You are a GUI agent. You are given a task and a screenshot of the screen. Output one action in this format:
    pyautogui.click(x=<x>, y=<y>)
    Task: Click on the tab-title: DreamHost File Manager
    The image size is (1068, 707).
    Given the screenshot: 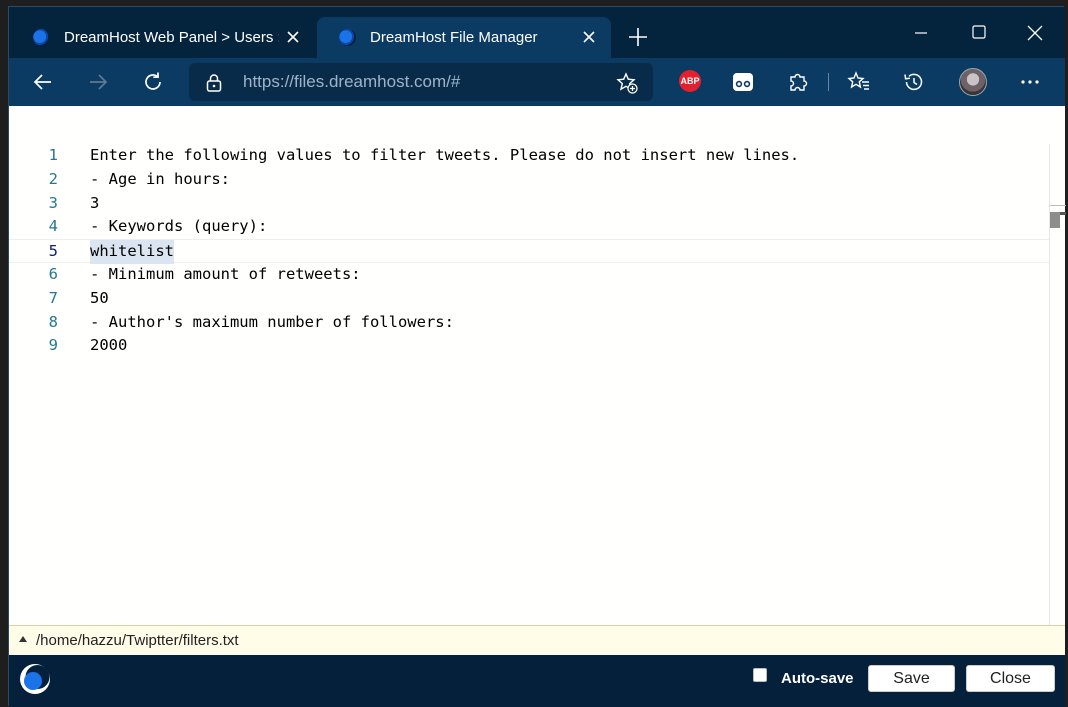 What is the action you would take?
    pyautogui.click(x=454, y=37)
    